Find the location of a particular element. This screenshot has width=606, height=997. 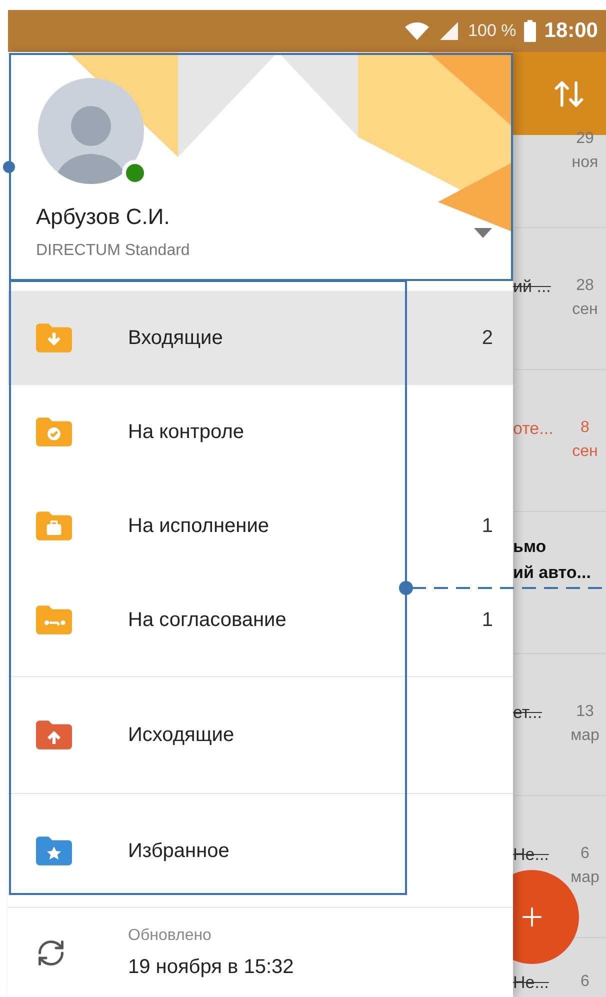

menu-item: На контроле is located at coordinates (260, 432).